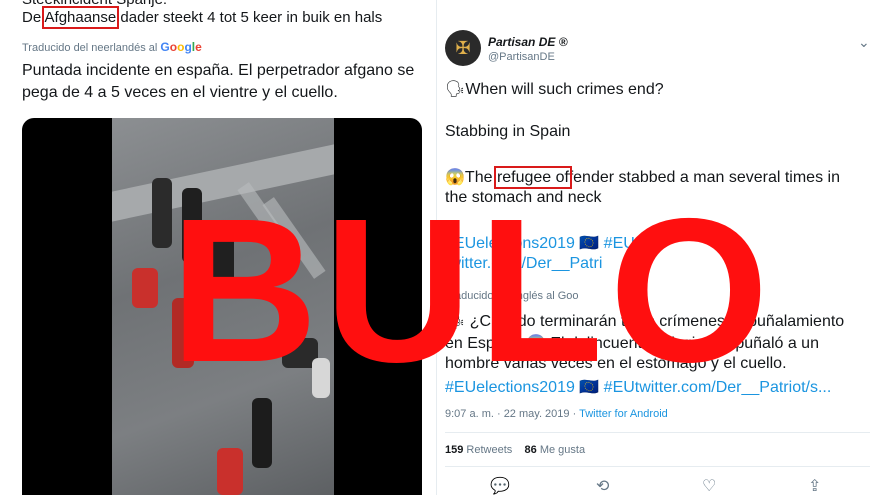 Image resolution: width=880 pixels, height=496 pixels. Describe the element at coordinates (90, 48) in the screenshot. I see `translation-label: Traducido del neerlandés al` at that location.